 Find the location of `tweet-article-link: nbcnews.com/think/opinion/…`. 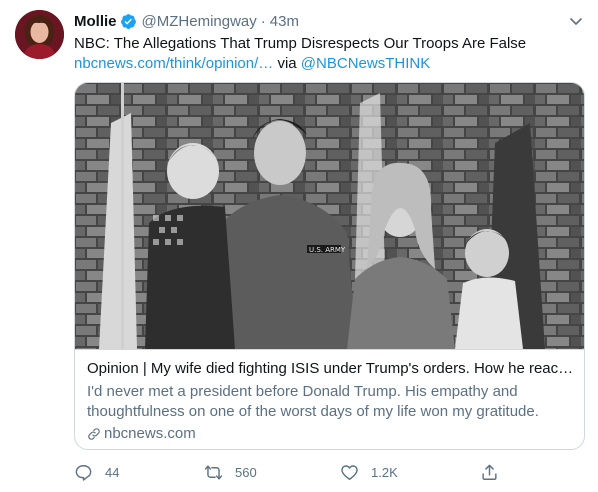

tweet-article-link: nbcnews.com/think/opinion/… is located at coordinates (173, 63).